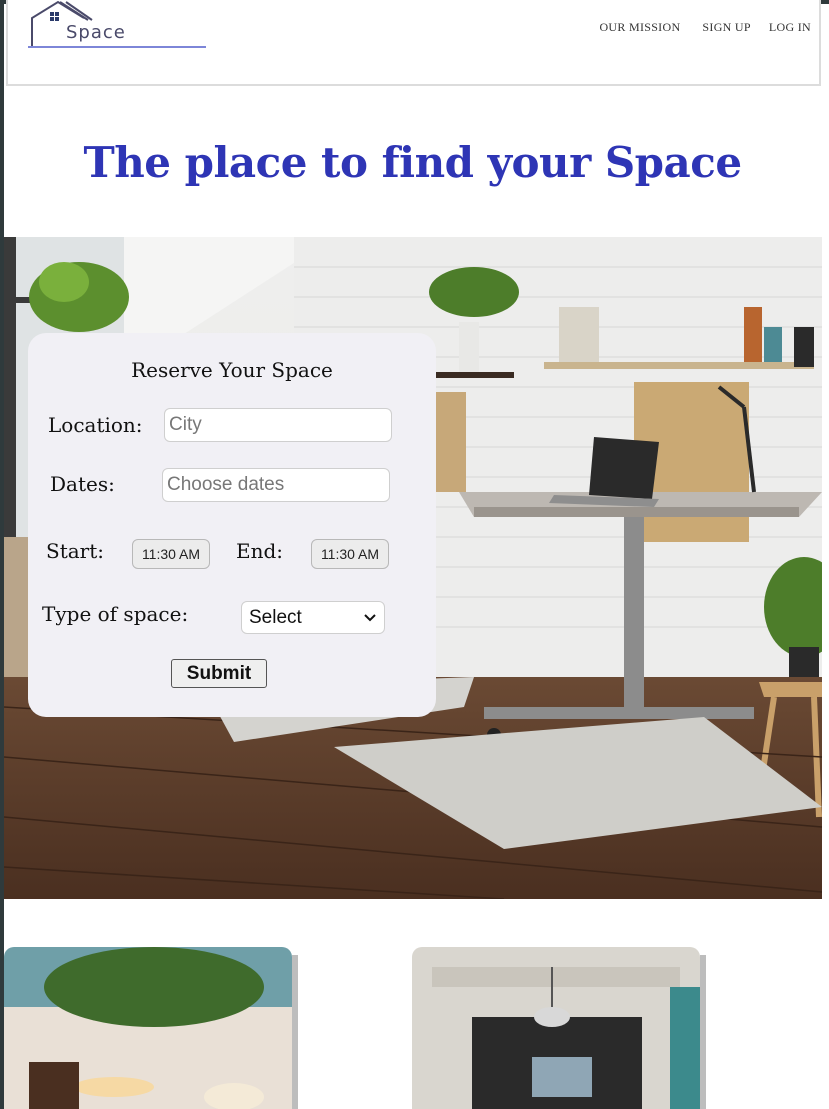 This screenshot has width=829, height=1109. I want to click on location-input, so click(278, 425).